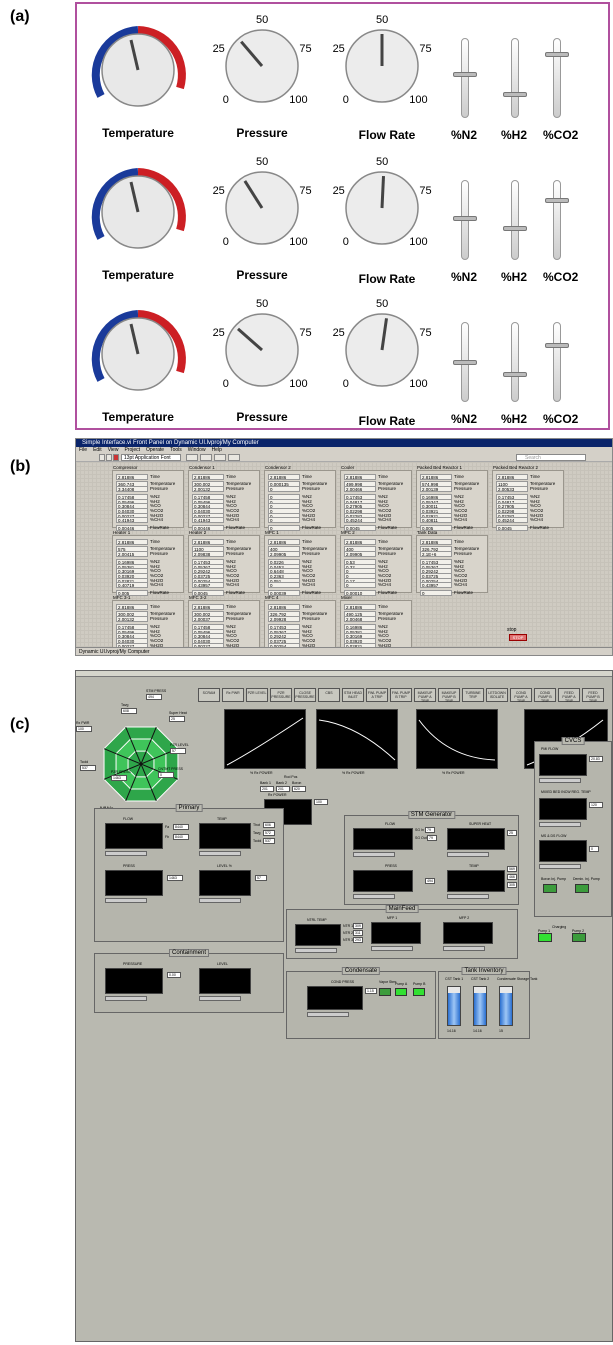  I want to click on control-button: PZR LEVEL, so click(257, 695).